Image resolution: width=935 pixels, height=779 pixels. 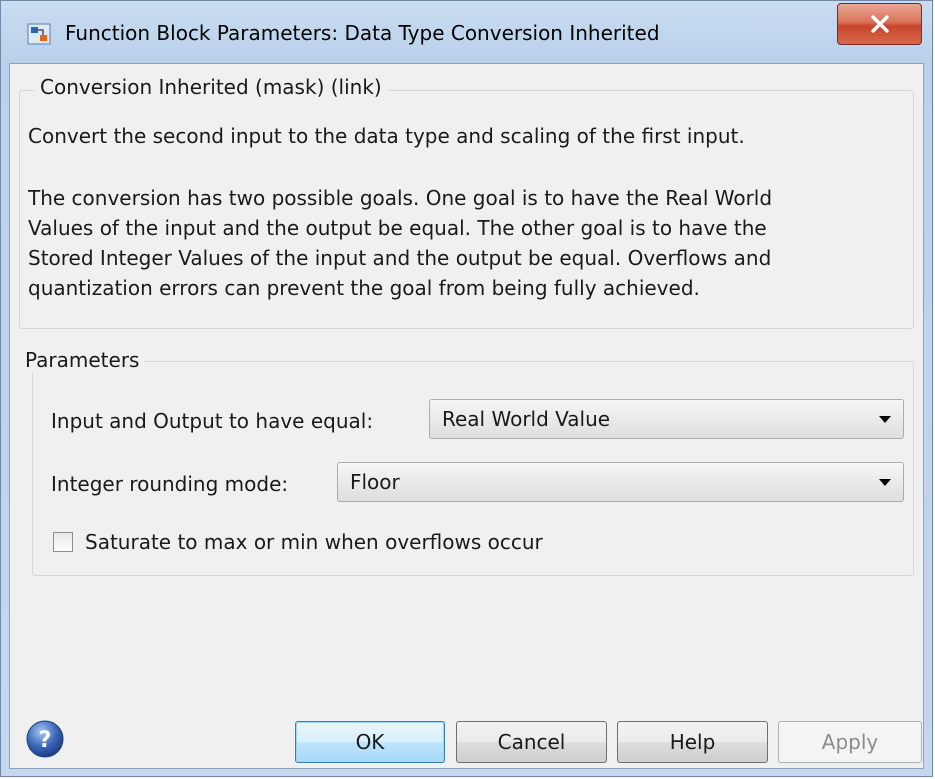 I want to click on close-button, so click(x=879, y=24).